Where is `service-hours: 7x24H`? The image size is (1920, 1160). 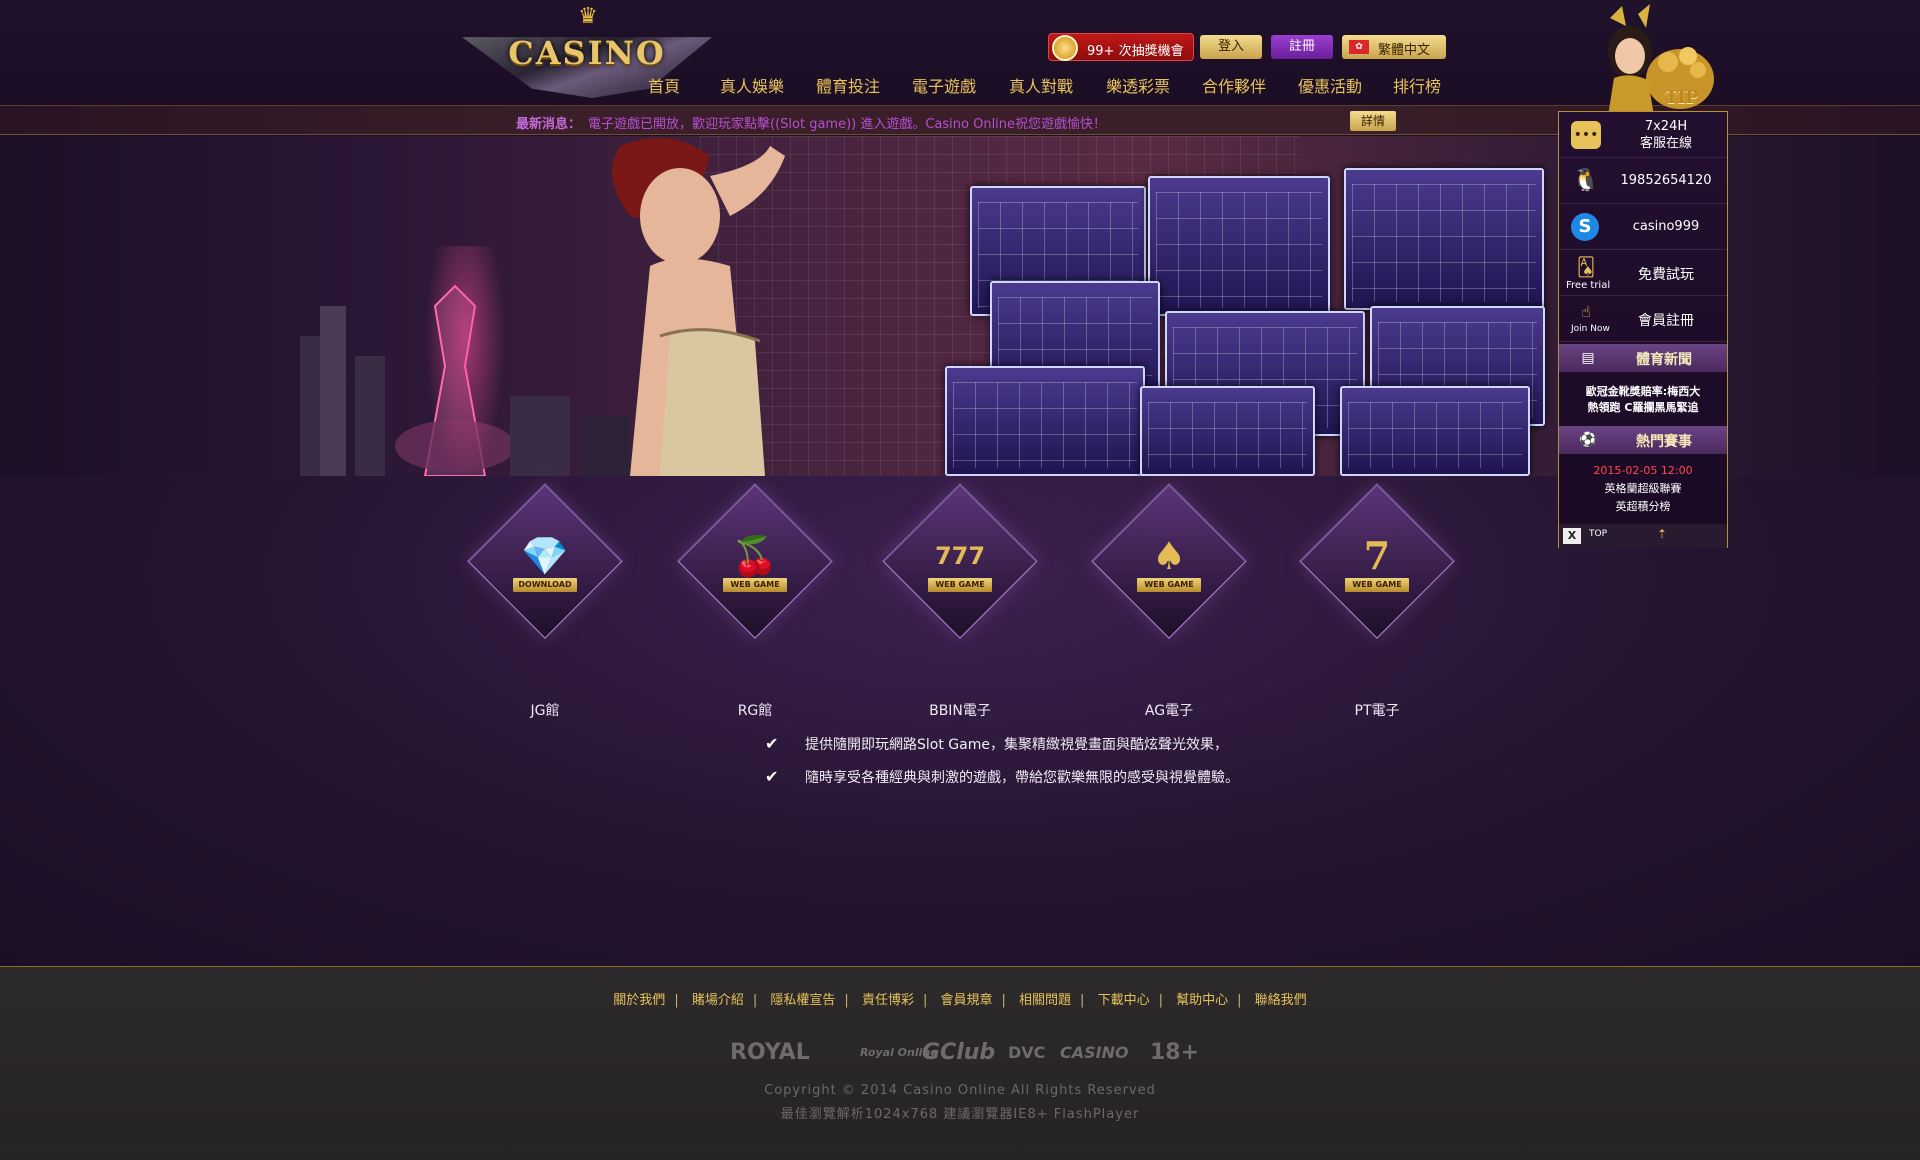 service-hours: 7x24H is located at coordinates (1666, 126).